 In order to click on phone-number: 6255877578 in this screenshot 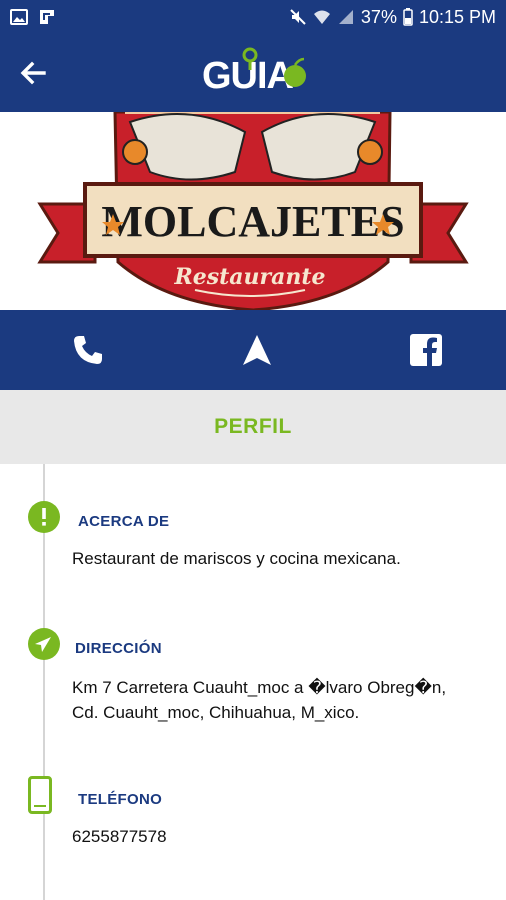, I will do `click(119, 836)`.